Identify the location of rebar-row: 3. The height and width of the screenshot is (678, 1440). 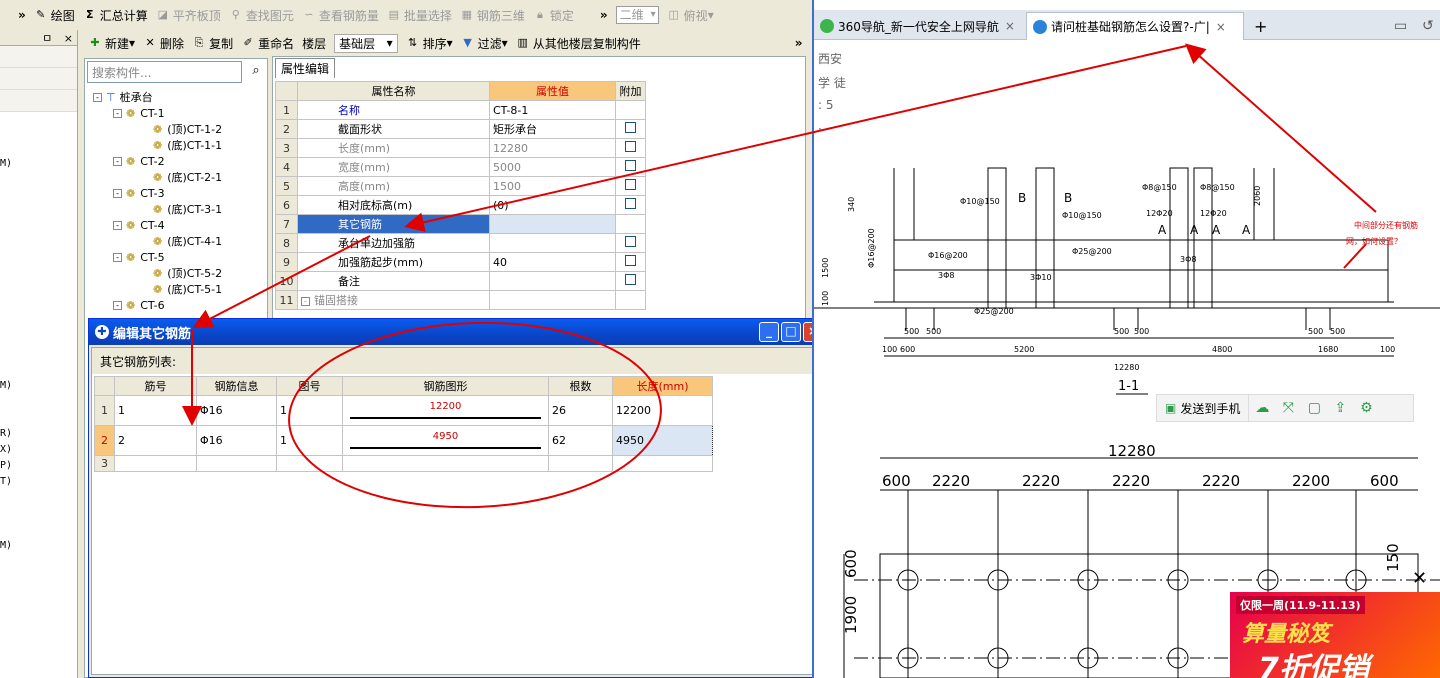
(403, 463).